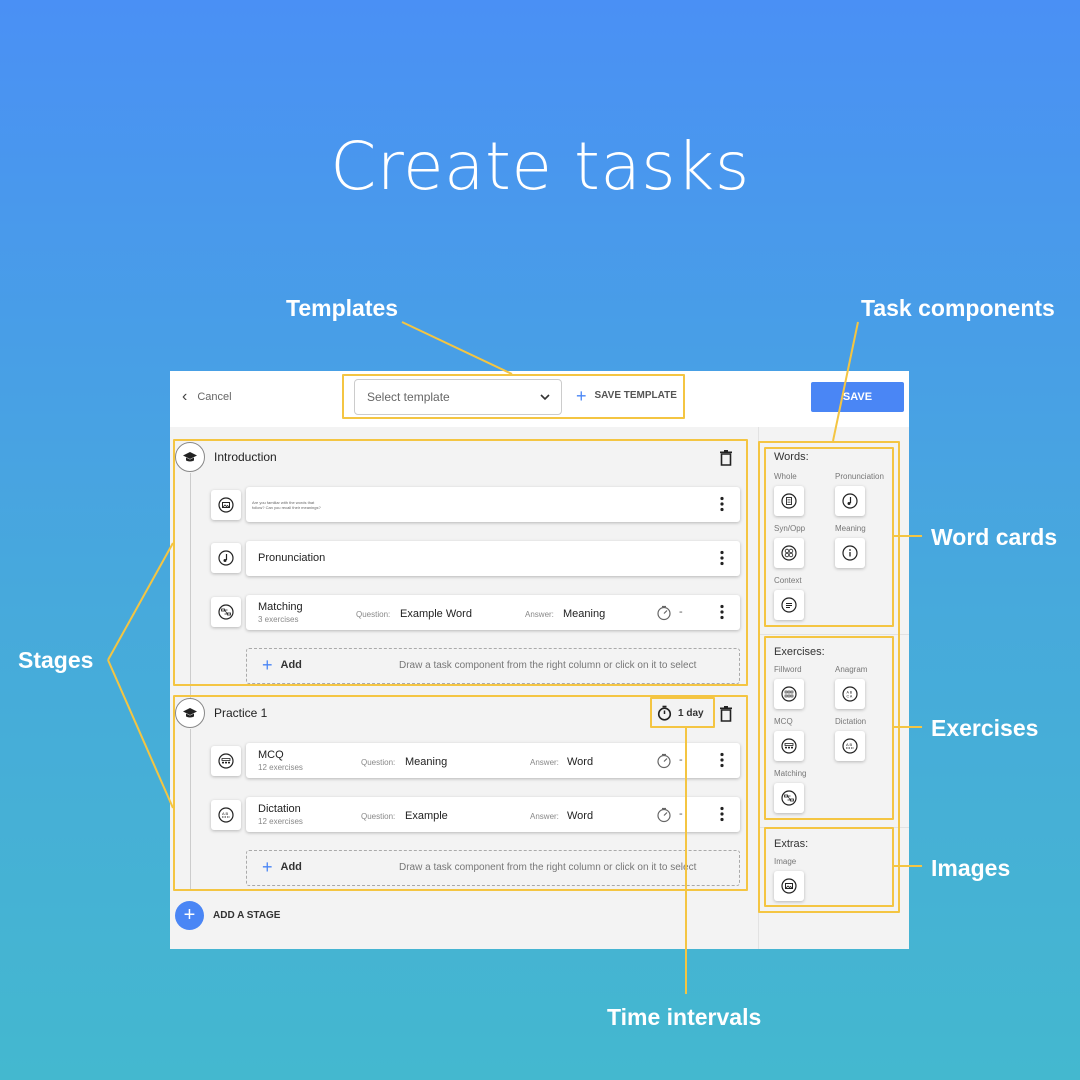  Describe the element at coordinates (857, 397) in the screenshot. I see `save-button: SAVE` at that location.